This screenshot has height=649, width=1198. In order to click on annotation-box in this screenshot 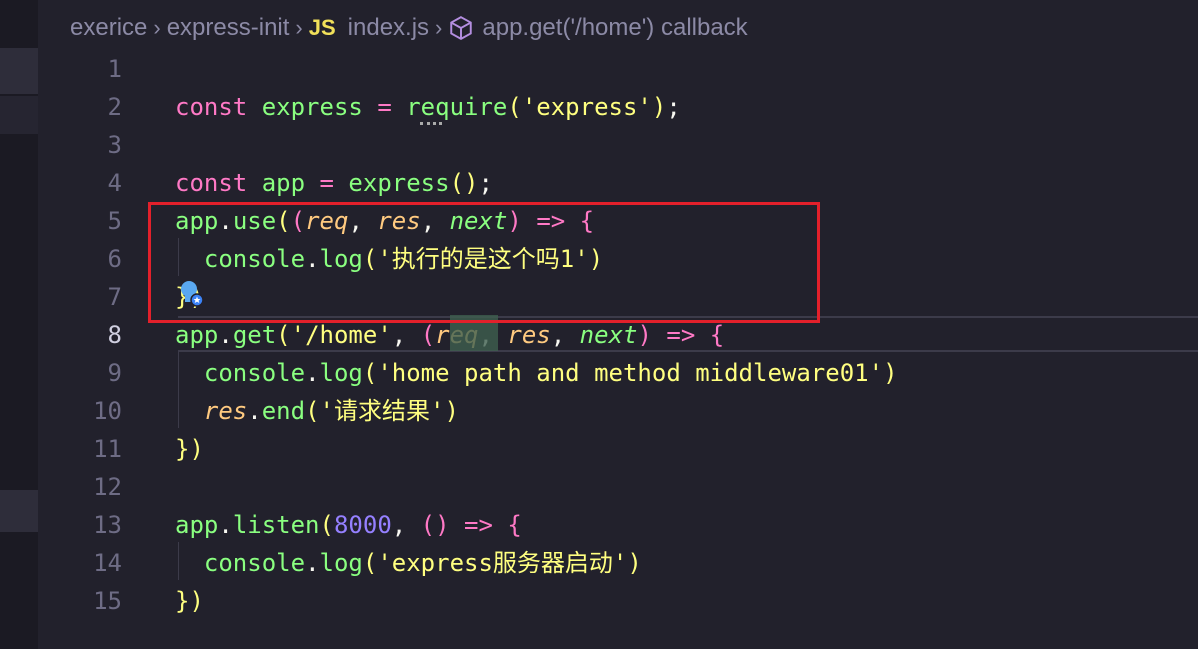, I will do `click(484, 262)`.